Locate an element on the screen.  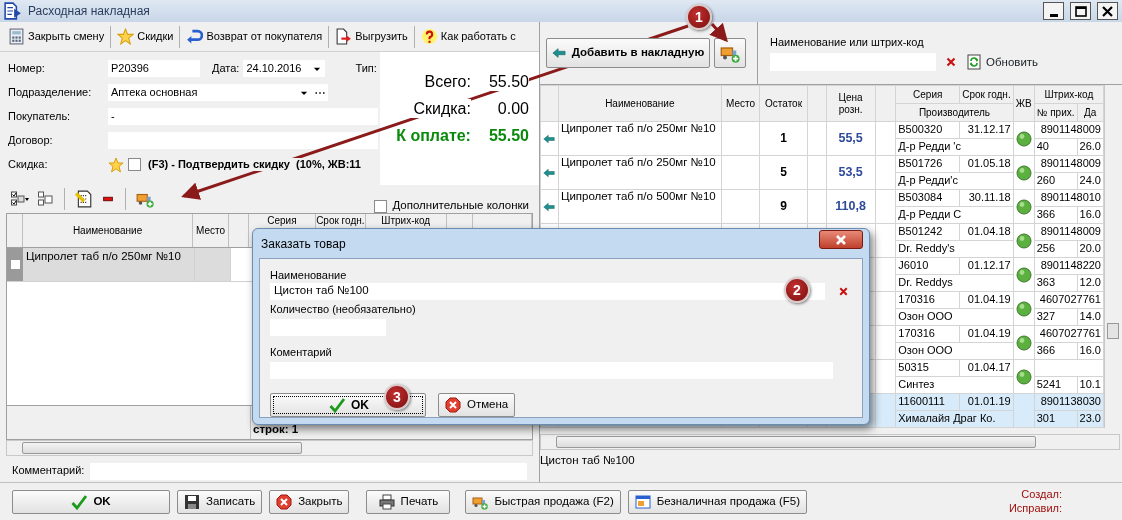
field-label: Тип: is located at coordinates (366, 68).